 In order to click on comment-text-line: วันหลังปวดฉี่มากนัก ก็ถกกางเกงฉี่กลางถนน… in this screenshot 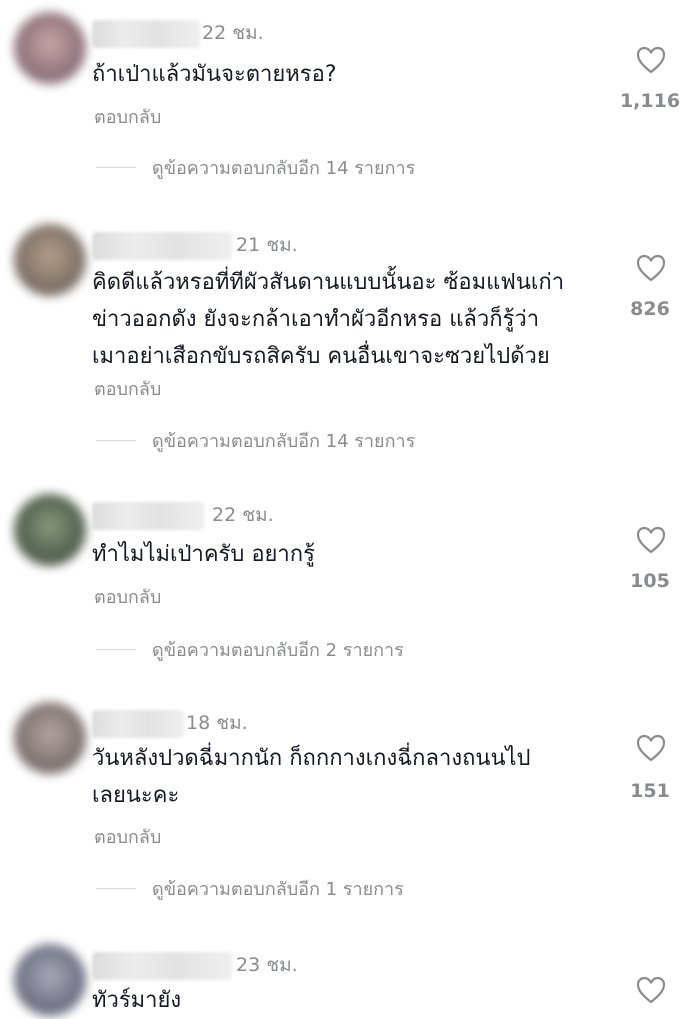, I will do `click(311, 758)`.